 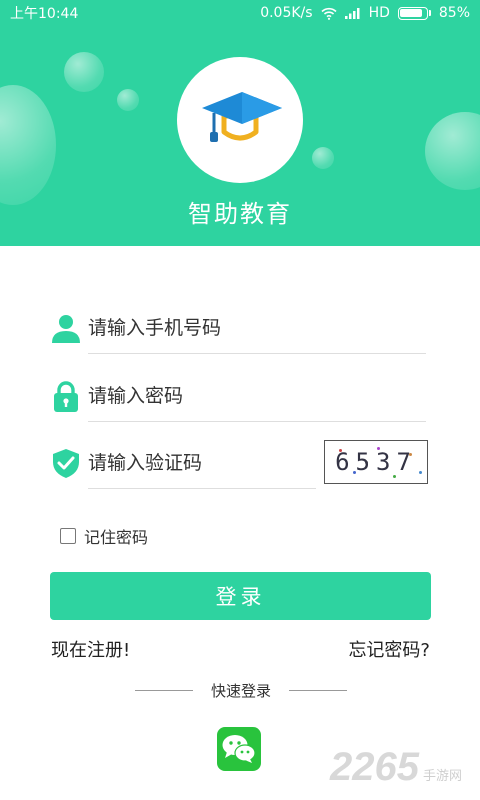 I want to click on network-speed: 0.05K/s, so click(x=286, y=13).